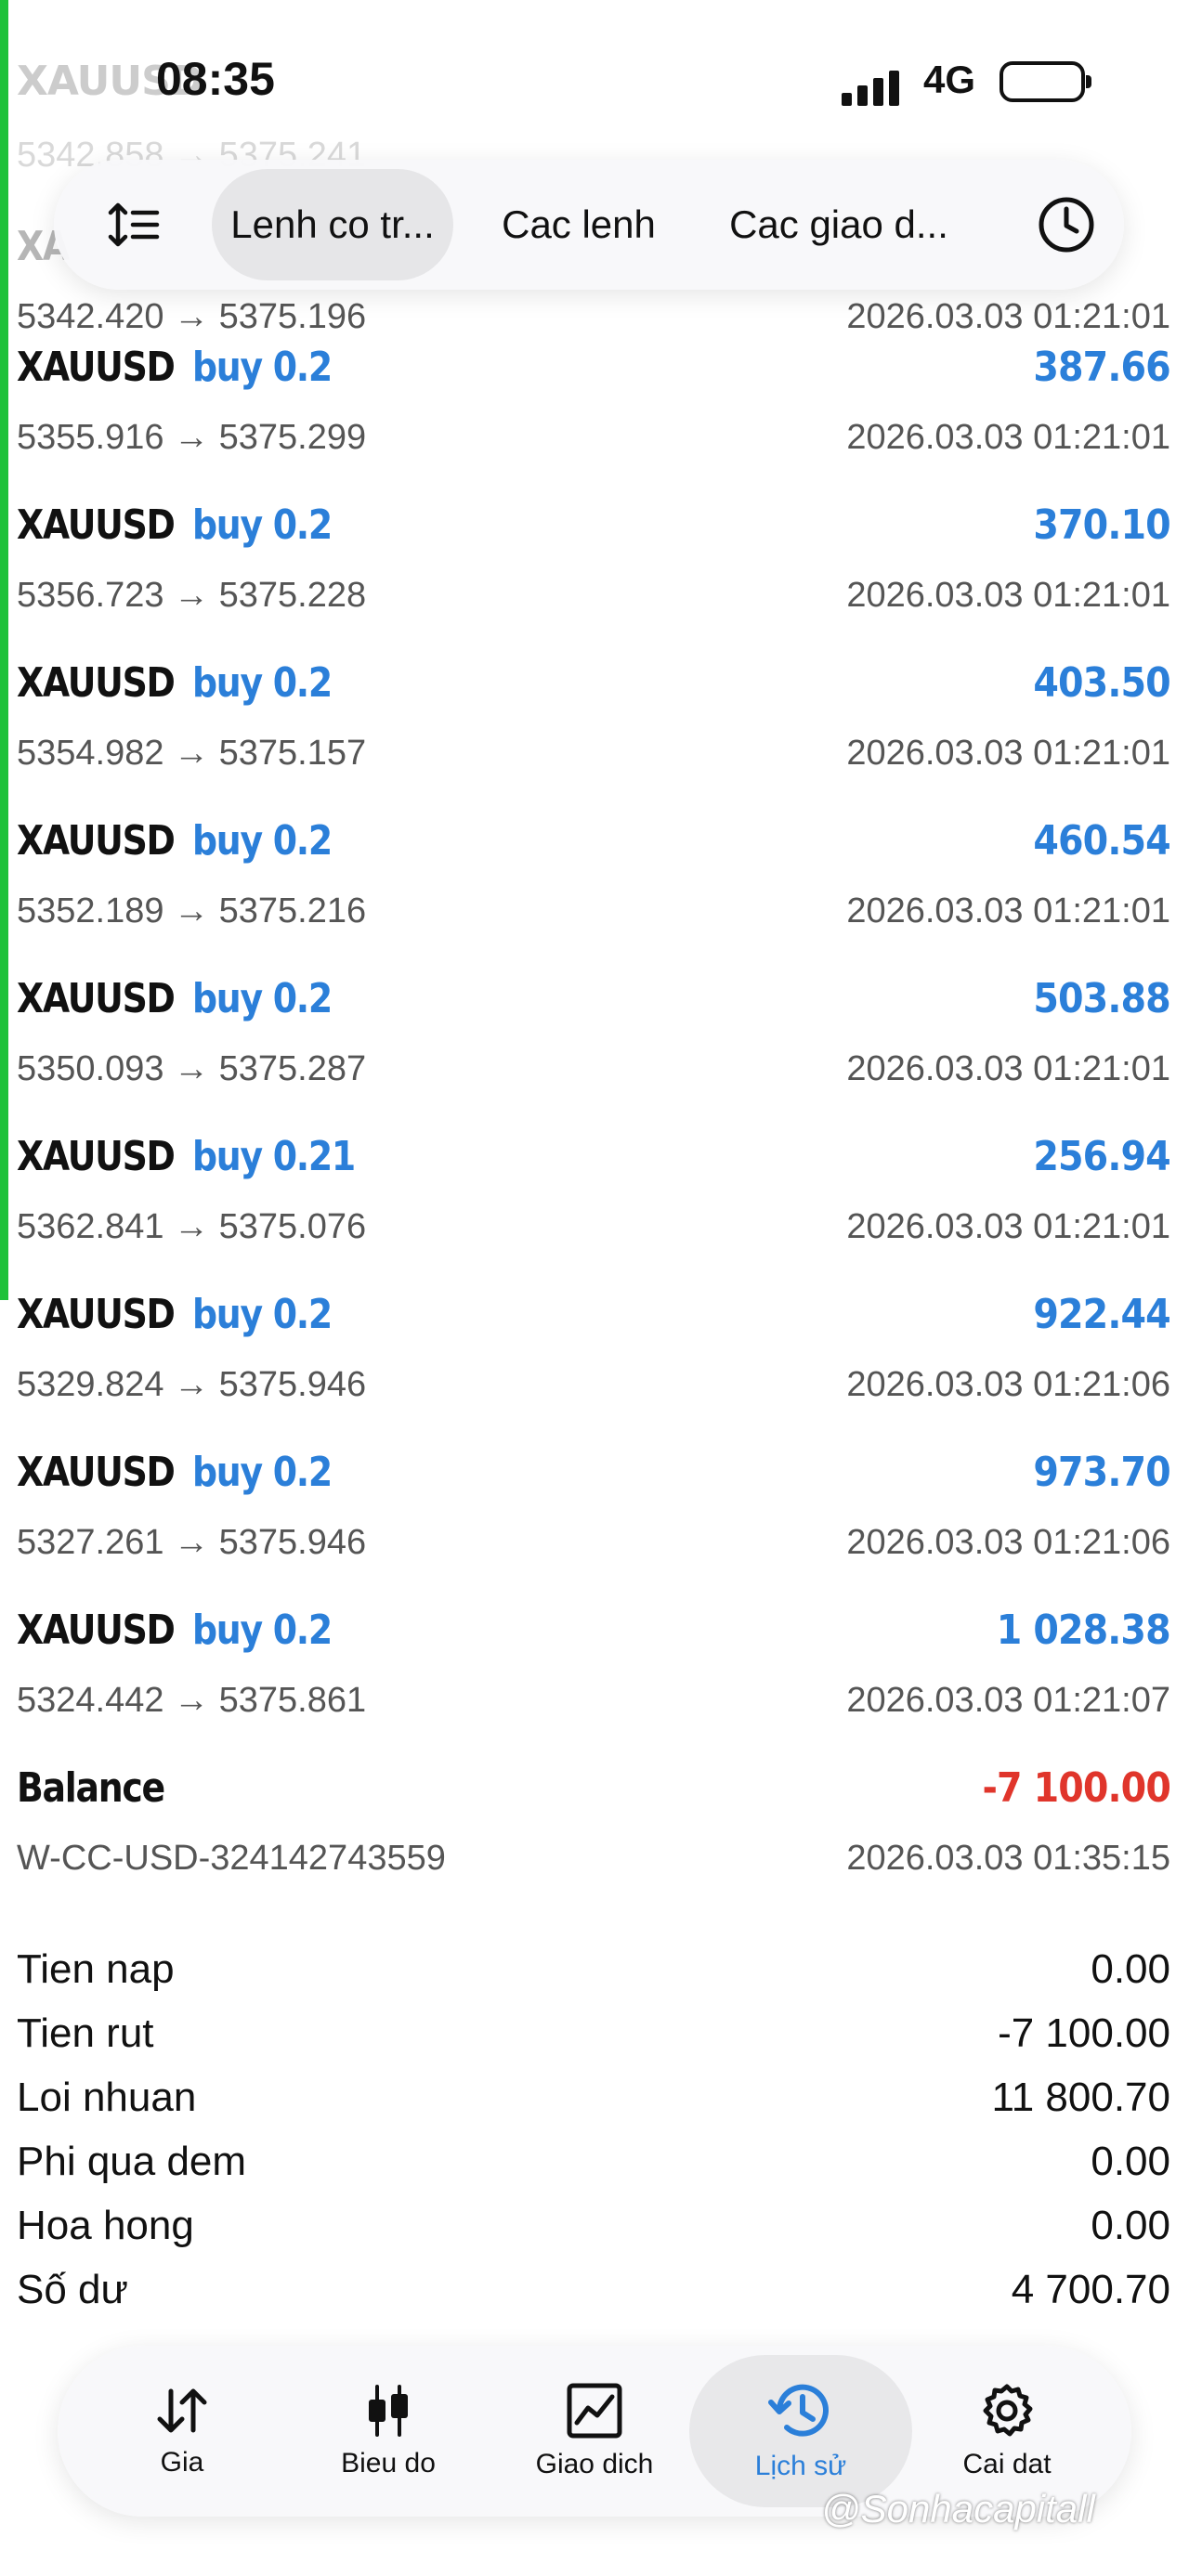 This screenshot has width=1189, height=2576. Describe the element at coordinates (593, 2225) in the screenshot. I see `summary-commission: Hoa hong 0.00` at that location.